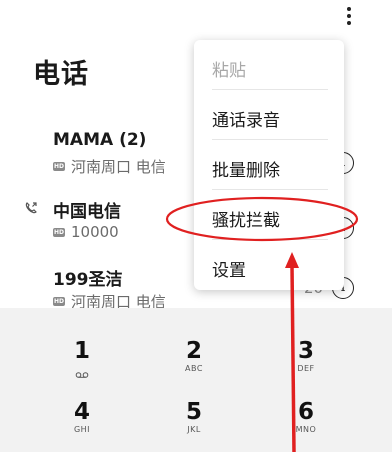 Image resolution: width=392 pixels, height=452 pixels. I want to click on key-5: 5 JKL, so click(194, 417).